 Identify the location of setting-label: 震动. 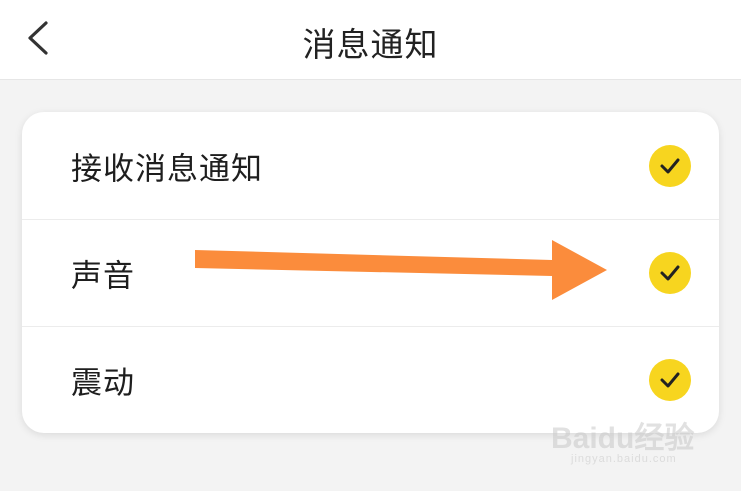
(103, 383).